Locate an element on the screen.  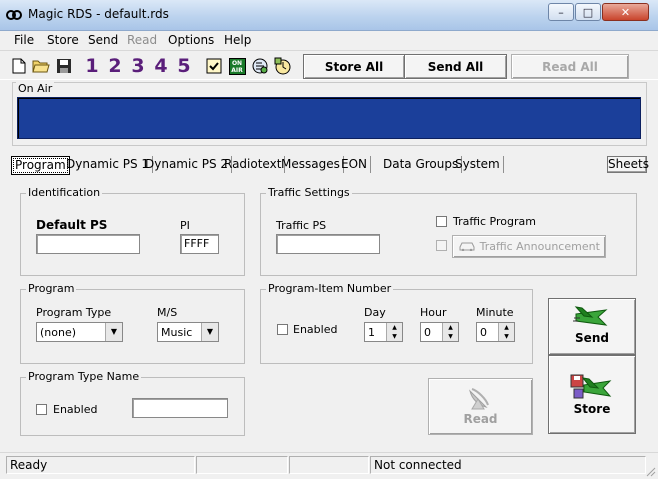
menu-help: Help is located at coordinates (237, 40).